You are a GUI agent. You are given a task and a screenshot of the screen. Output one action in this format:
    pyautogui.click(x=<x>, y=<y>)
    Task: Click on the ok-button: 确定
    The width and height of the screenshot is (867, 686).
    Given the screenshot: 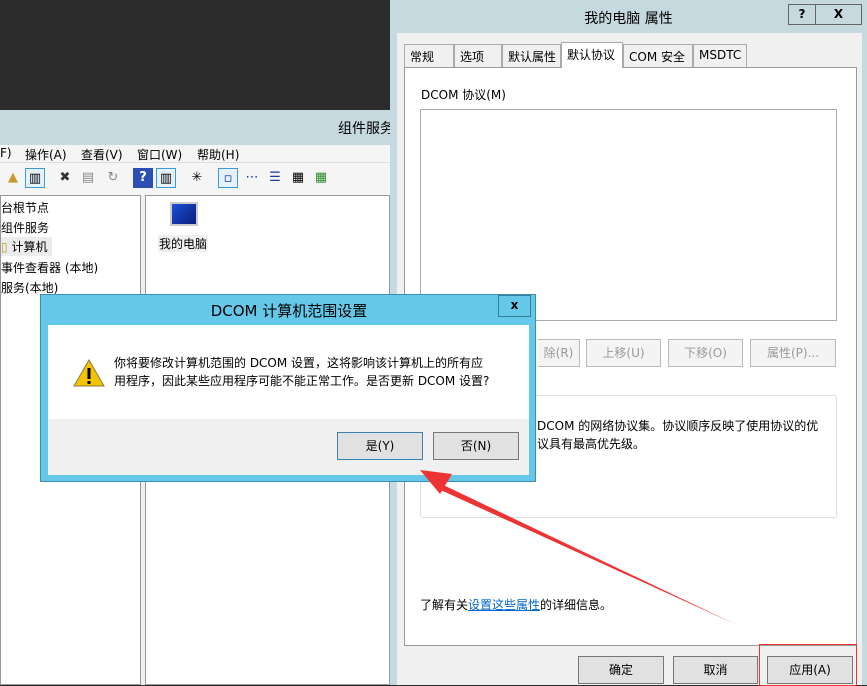 What is the action you would take?
    pyautogui.click(x=621, y=670)
    